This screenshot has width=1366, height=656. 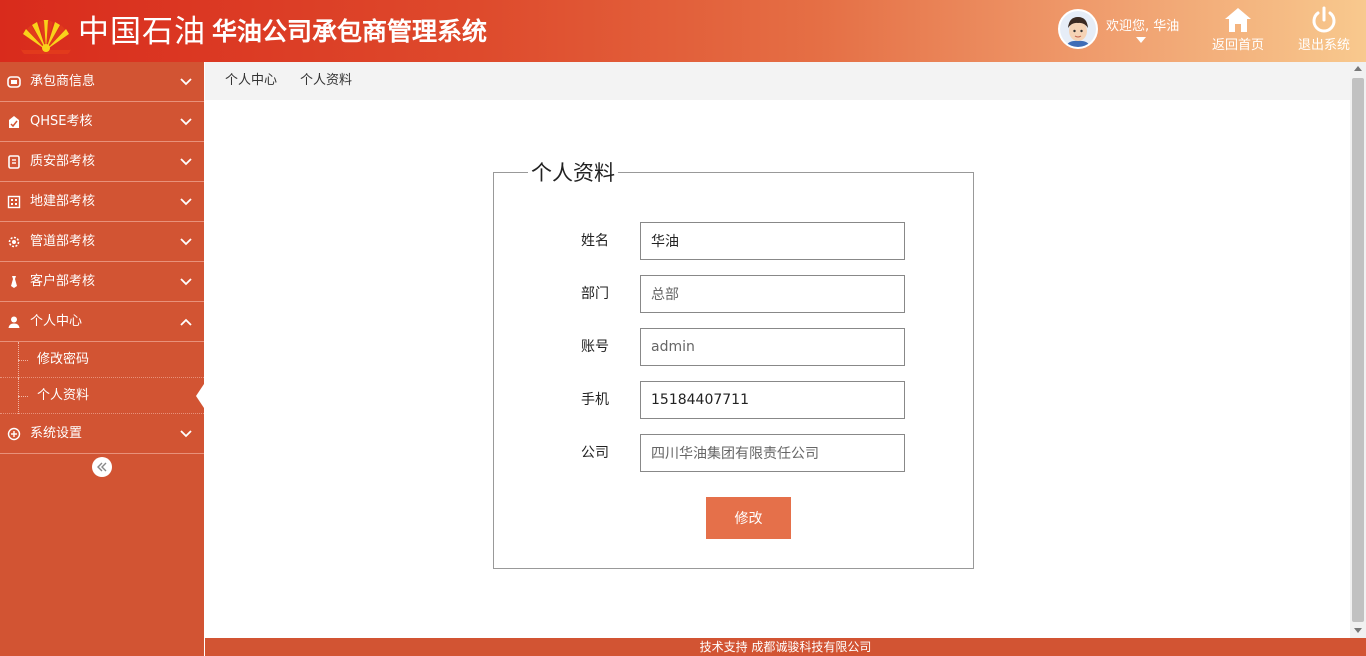 I want to click on logout-button: 退出系统, so click(x=1324, y=32).